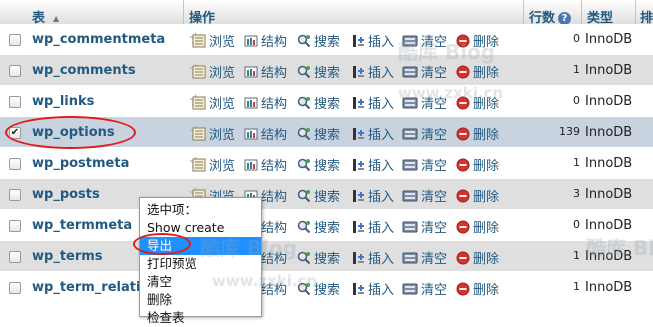 The width and height of the screenshot is (653, 327). Describe the element at coordinates (304, 229) in the screenshot. I see `search-icon` at that location.